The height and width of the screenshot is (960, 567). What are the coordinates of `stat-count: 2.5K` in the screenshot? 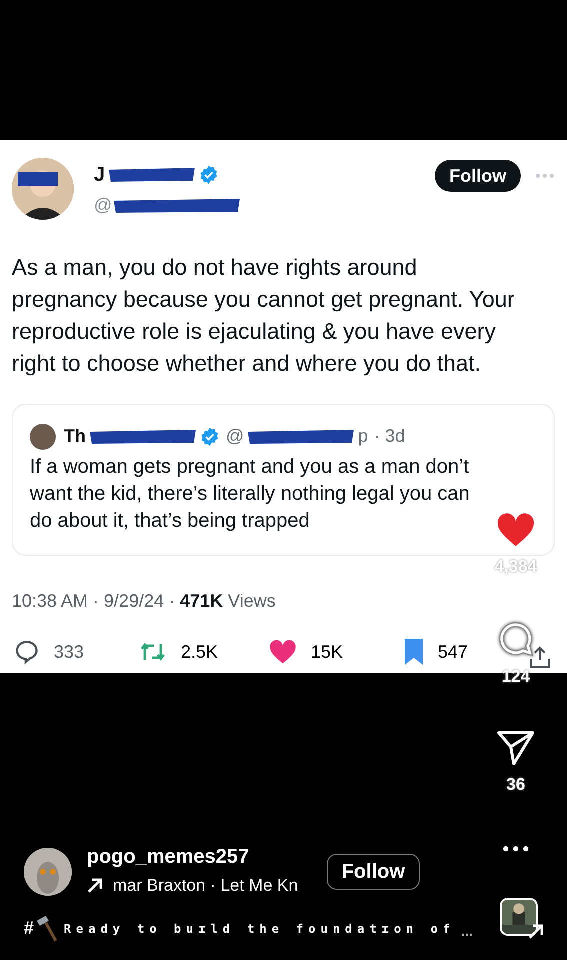 It's located at (199, 652).